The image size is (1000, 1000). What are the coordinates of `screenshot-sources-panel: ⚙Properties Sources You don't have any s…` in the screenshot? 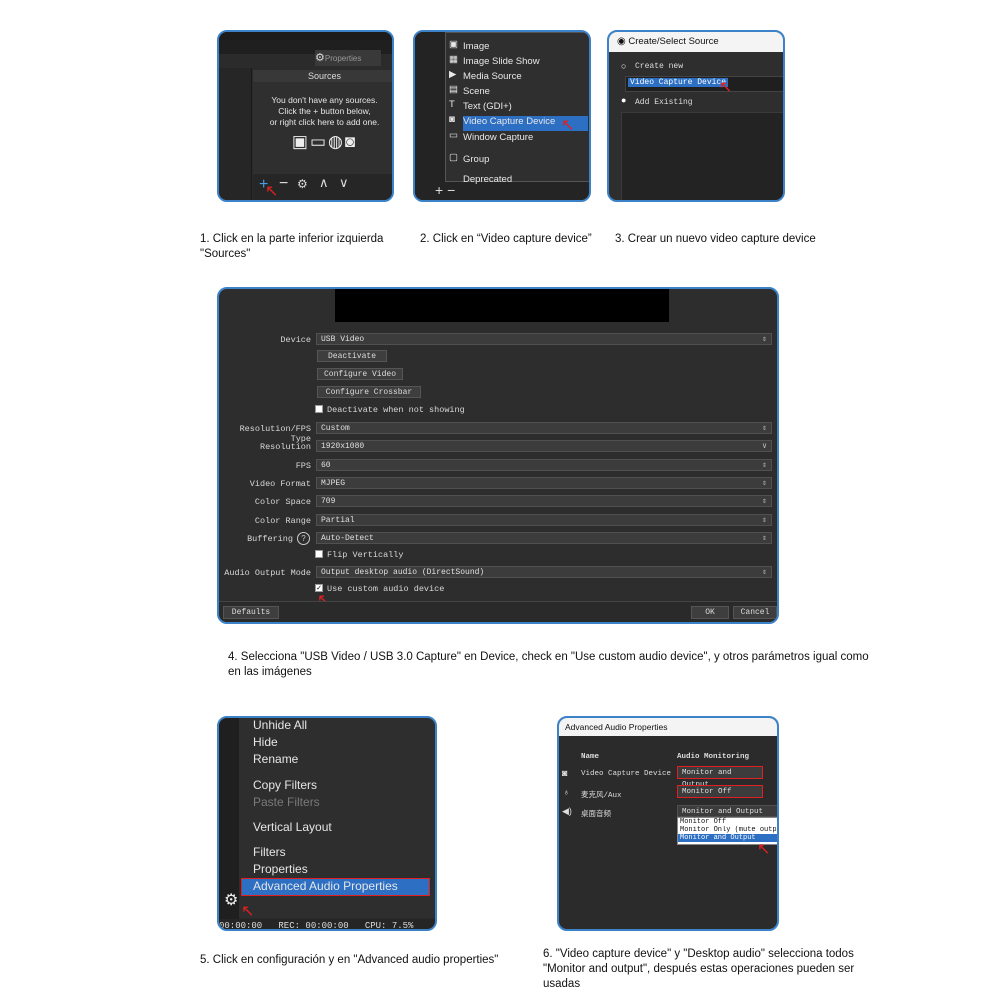 It's located at (305, 116).